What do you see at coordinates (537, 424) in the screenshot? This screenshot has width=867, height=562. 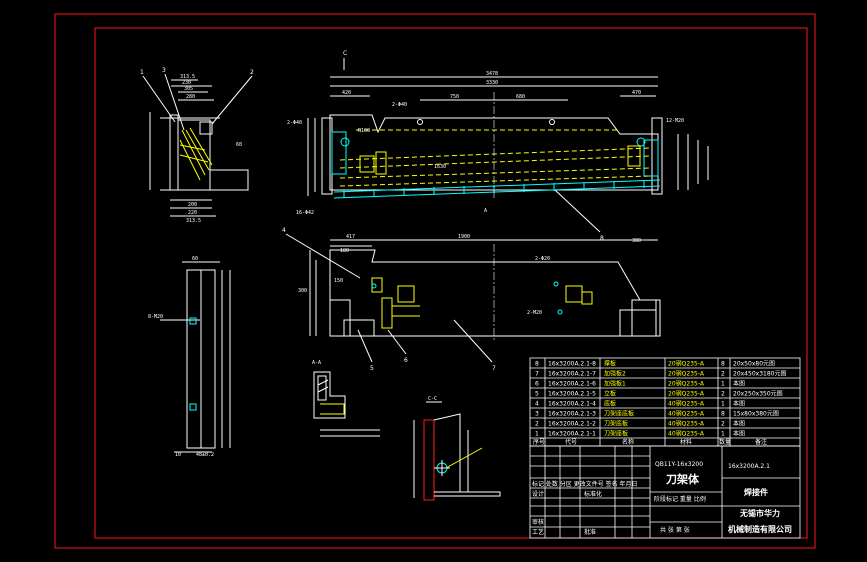 I see `parts-cell-no: 2` at bounding box center [537, 424].